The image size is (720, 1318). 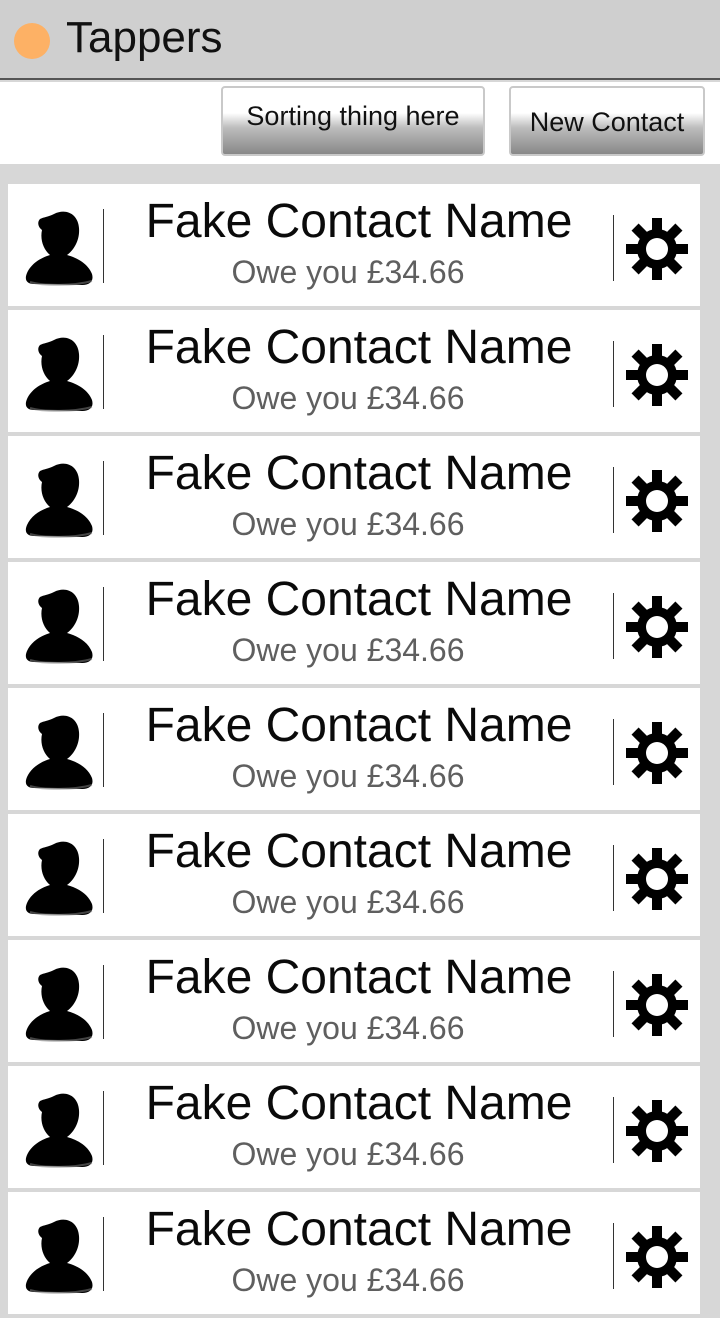 I want to click on title-bar: Tappers, so click(x=360, y=40).